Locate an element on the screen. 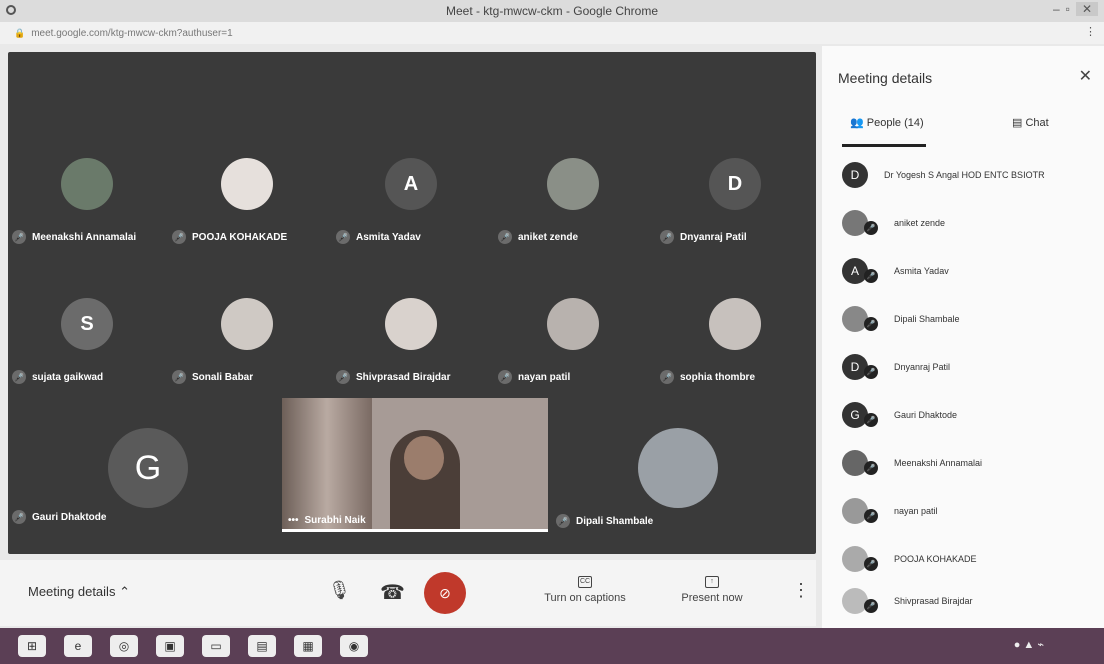 The image size is (1104, 664). active-tab-indicator is located at coordinates (884, 145).